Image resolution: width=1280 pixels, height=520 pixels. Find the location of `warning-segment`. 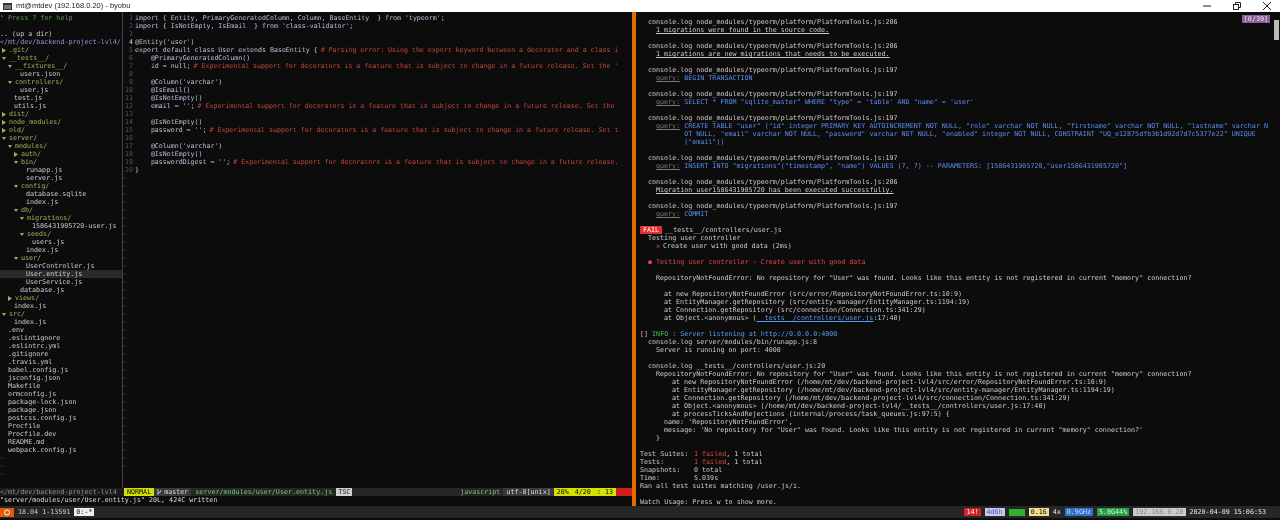

warning-segment is located at coordinates (624, 492).